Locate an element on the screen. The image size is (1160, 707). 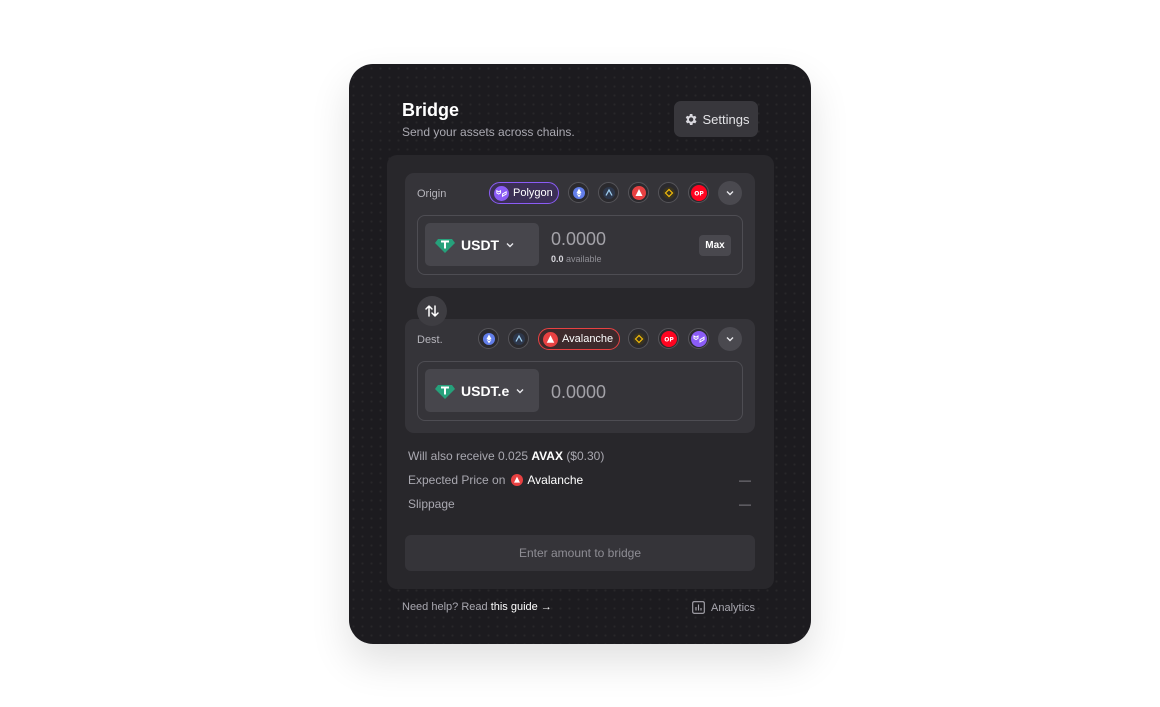
destination-amount-box: USDT.e 0.0000 is located at coordinates (580, 391).